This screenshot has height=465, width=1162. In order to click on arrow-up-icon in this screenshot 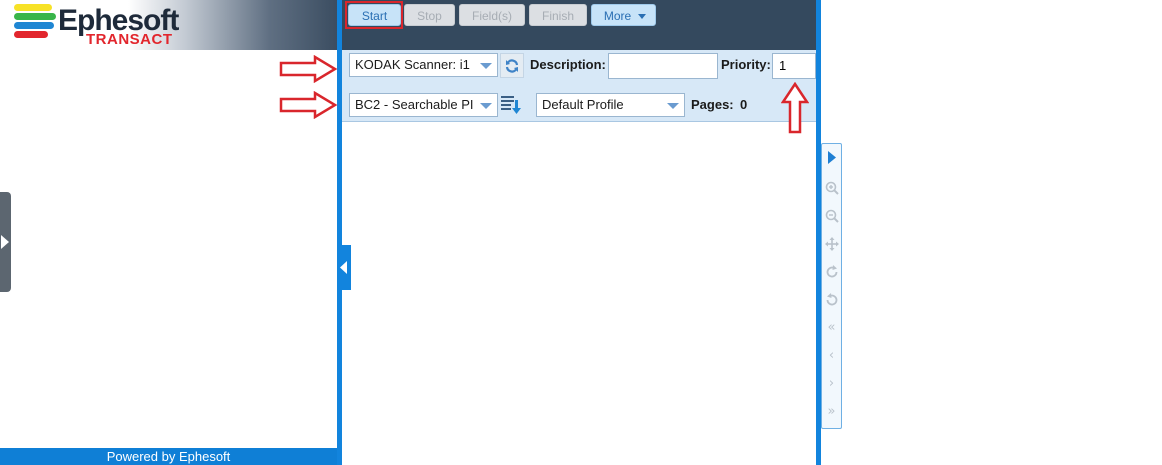, I will do `click(795, 108)`.